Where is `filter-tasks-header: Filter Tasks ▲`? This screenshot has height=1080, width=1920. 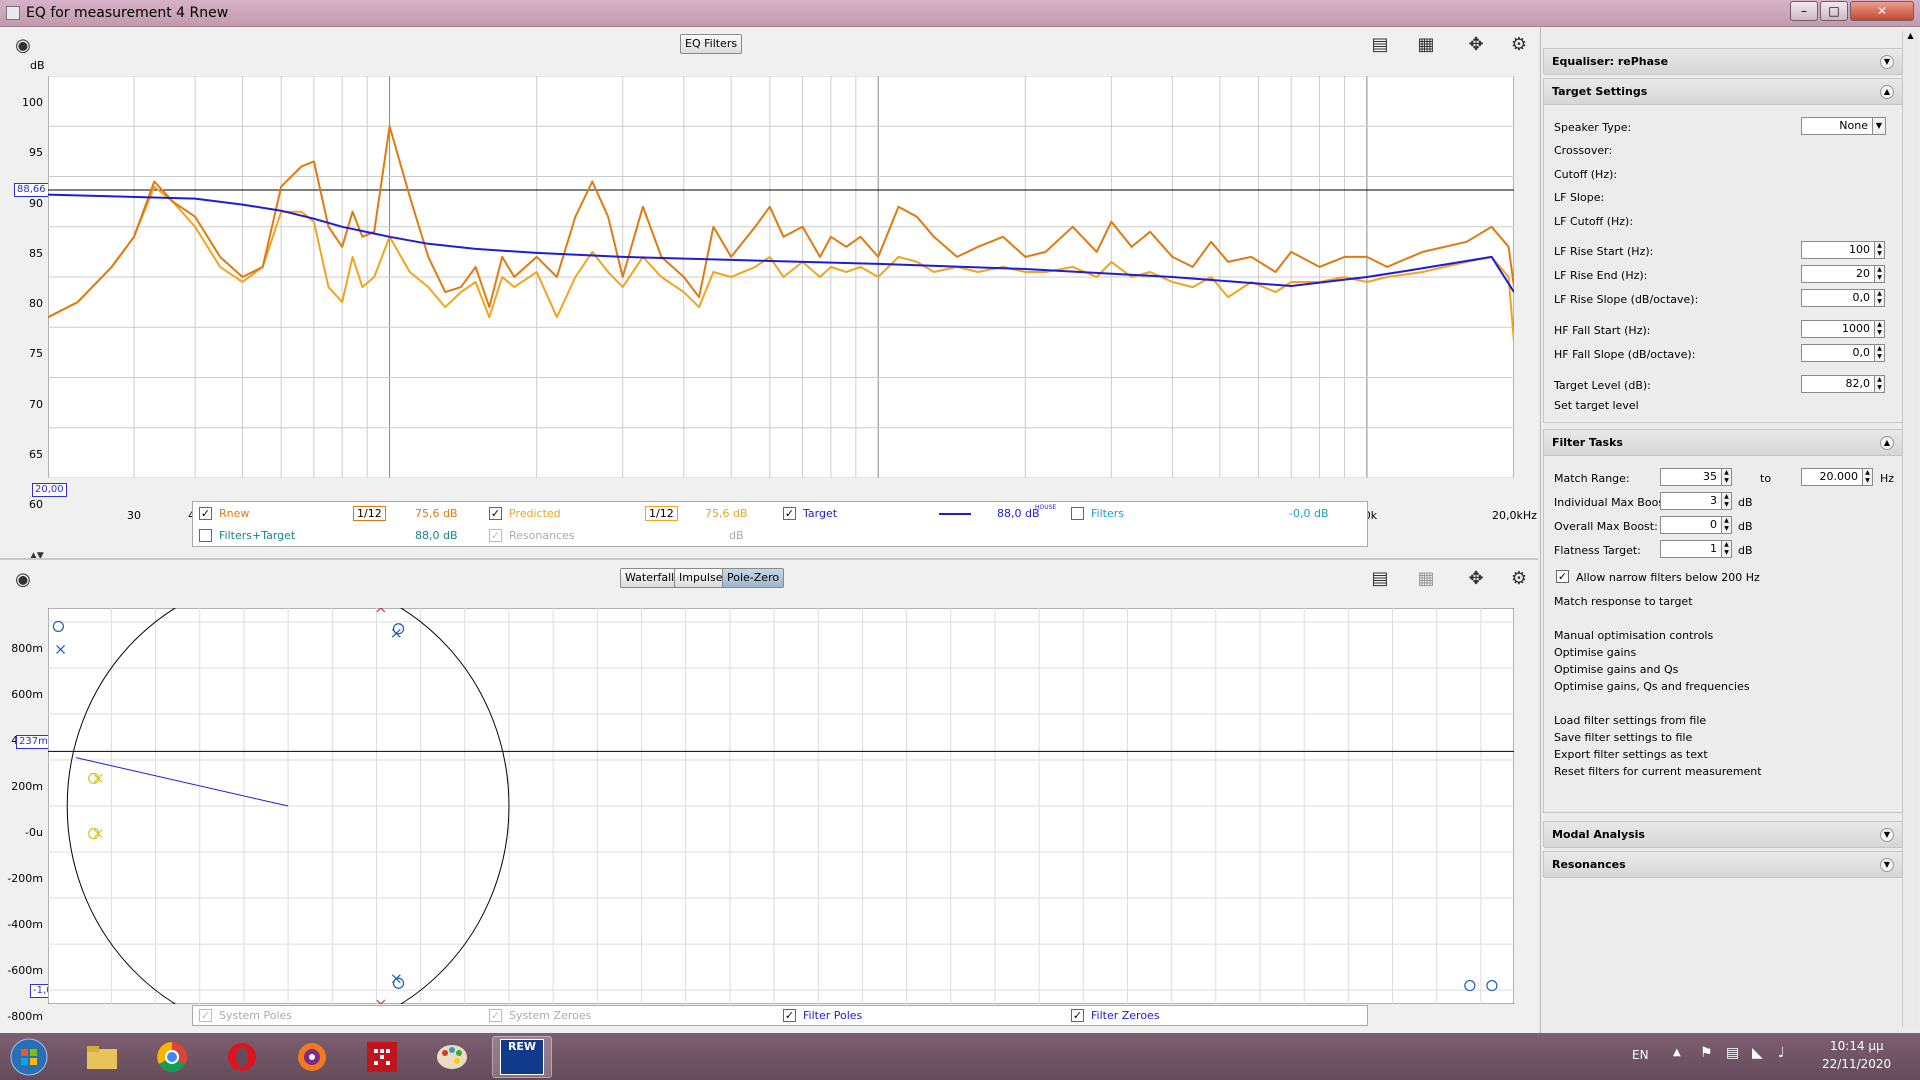
filter-tasks-header: Filter Tasks ▲ is located at coordinates (1723, 443).